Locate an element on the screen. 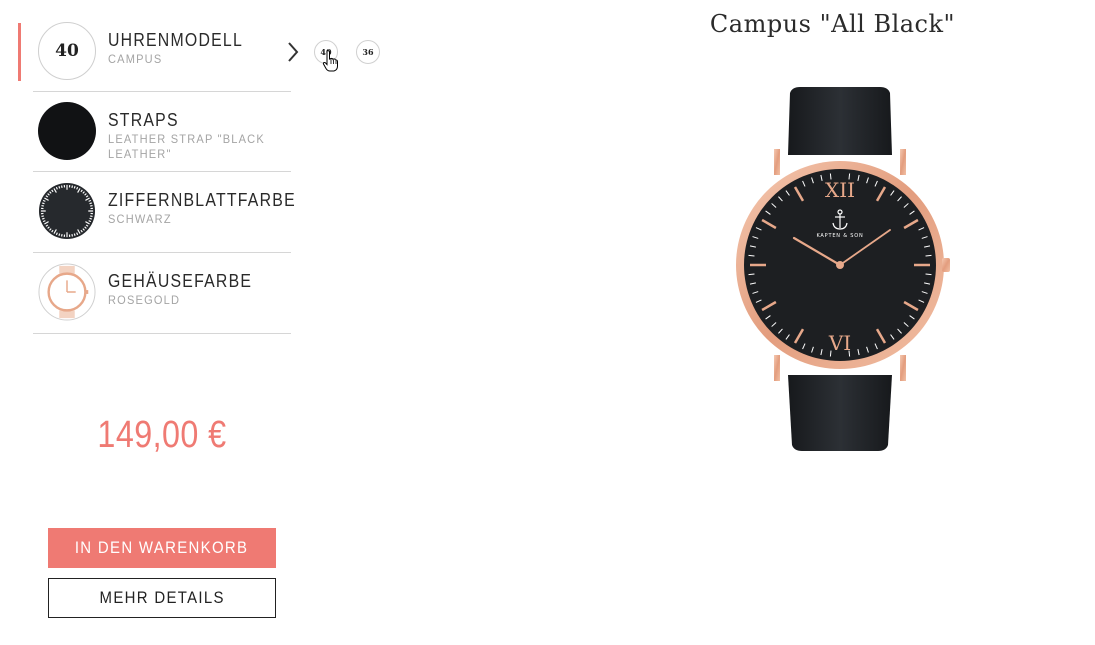 This screenshot has height=645, width=1095. config-row-title: UHRENMODELL is located at coordinates (176, 40).